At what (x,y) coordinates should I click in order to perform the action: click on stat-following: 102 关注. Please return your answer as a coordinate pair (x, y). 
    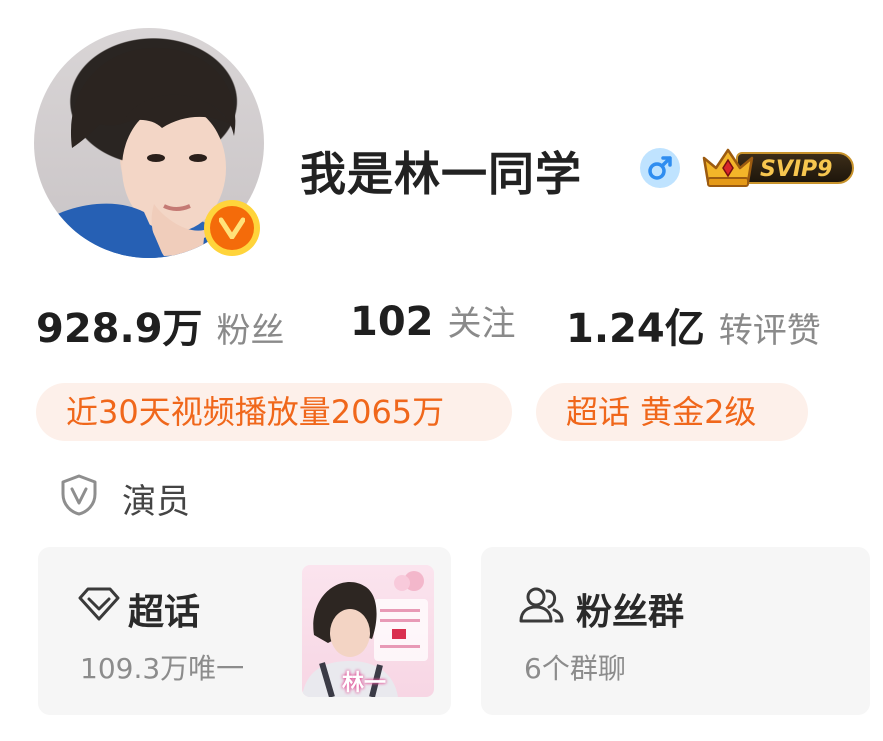
    Looking at the image, I should click on (433, 320).